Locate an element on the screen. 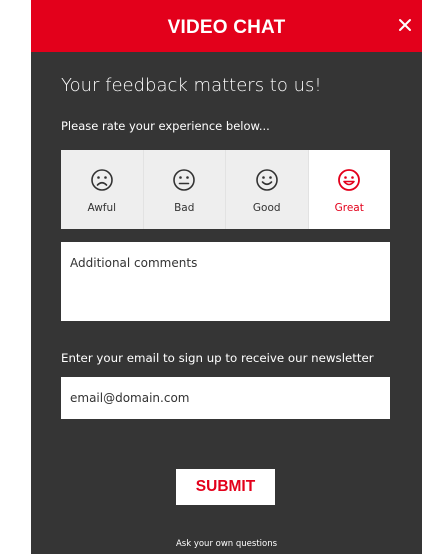  rating-option-great: Great is located at coordinates (349, 189).